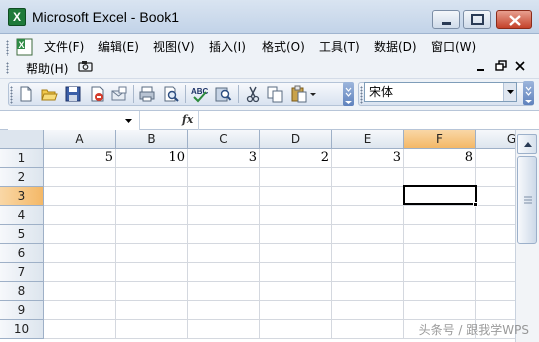 Image resolution: width=539 pixels, height=342 pixels. I want to click on row-header-2: 2, so click(22, 177).